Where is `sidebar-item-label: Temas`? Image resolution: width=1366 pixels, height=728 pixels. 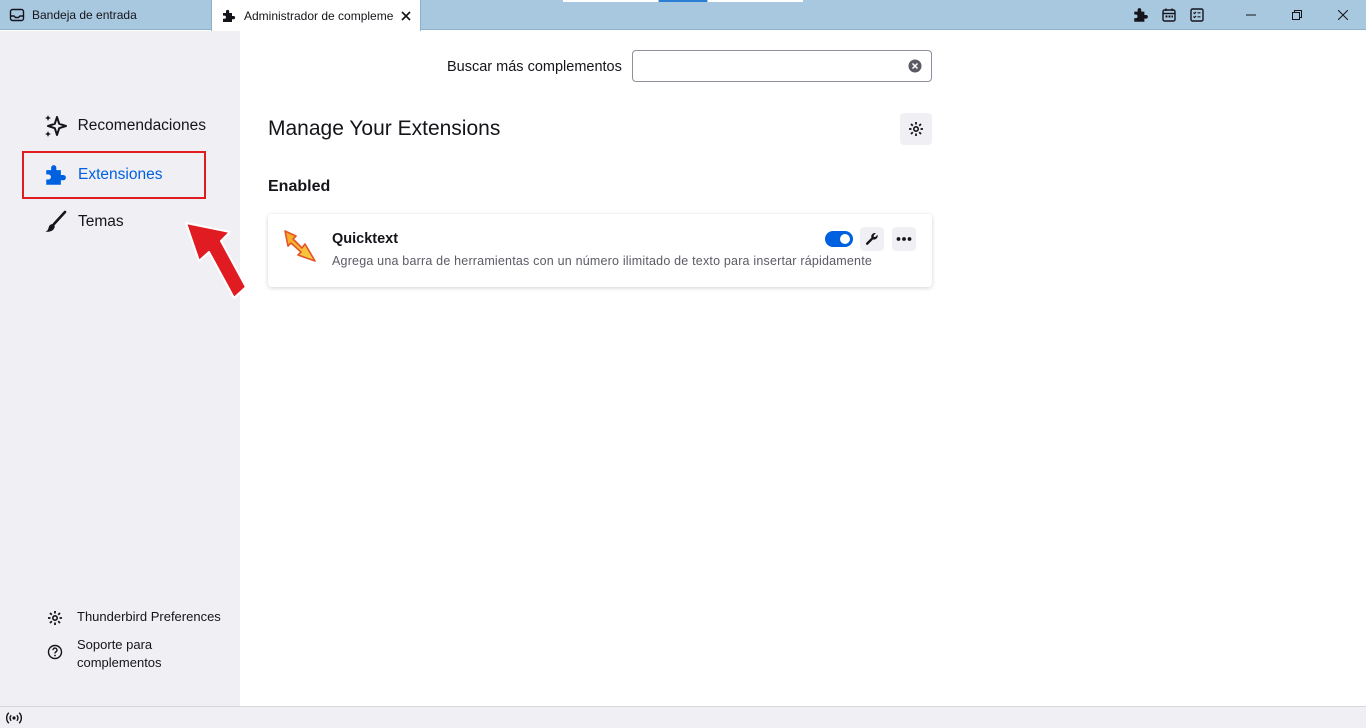 sidebar-item-label: Temas is located at coordinates (101, 221).